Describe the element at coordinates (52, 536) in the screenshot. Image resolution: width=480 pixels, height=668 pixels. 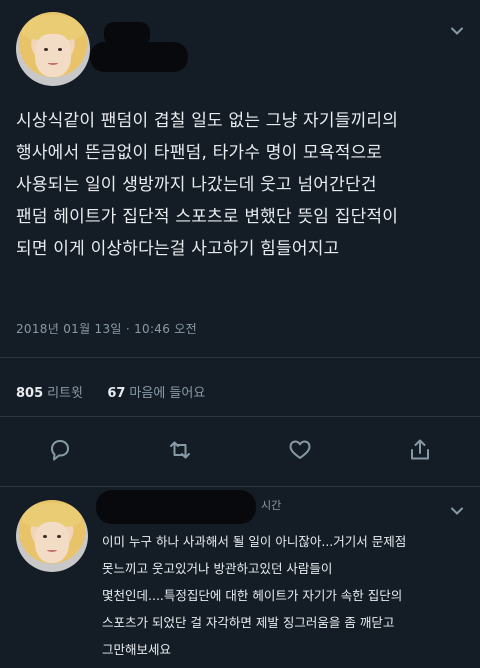
I see `reply-author-avatar` at that location.